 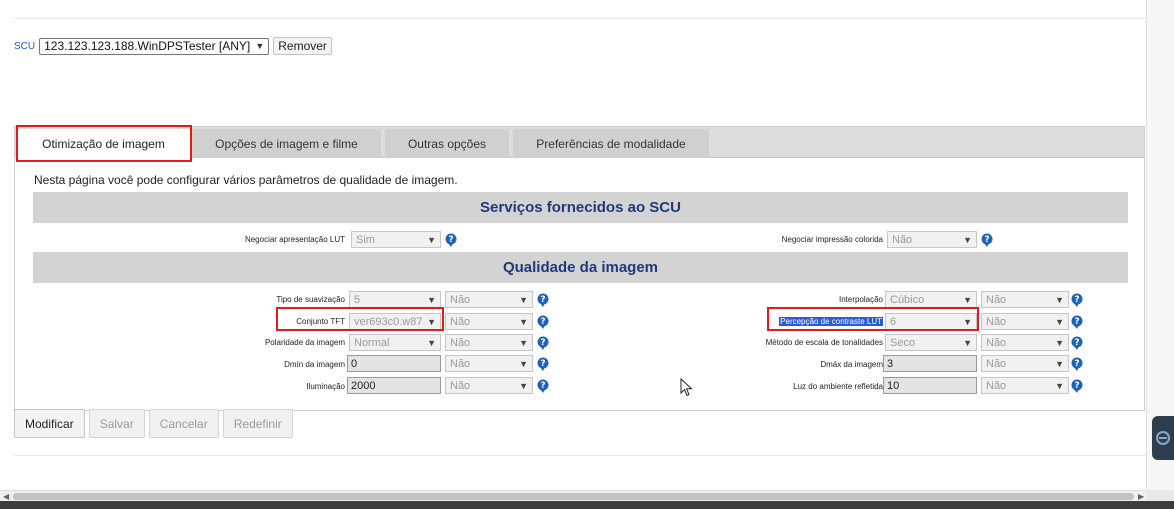 What do you see at coordinates (907, 299) in the screenshot?
I see `interpolation-value: Cúbico` at bounding box center [907, 299].